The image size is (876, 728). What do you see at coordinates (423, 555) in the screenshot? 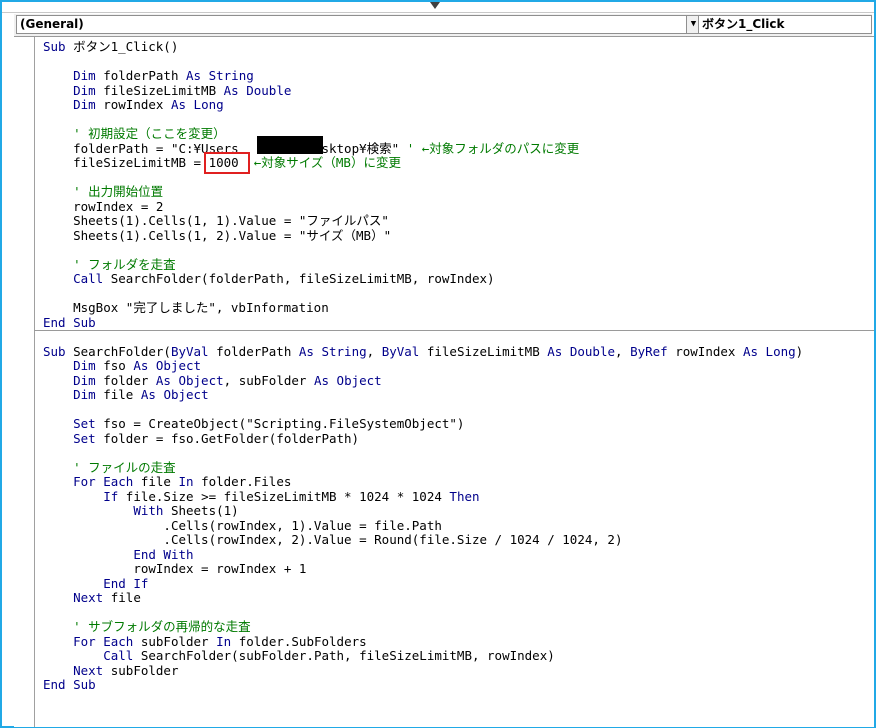
I see `code-line: End With` at bounding box center [423, 555].